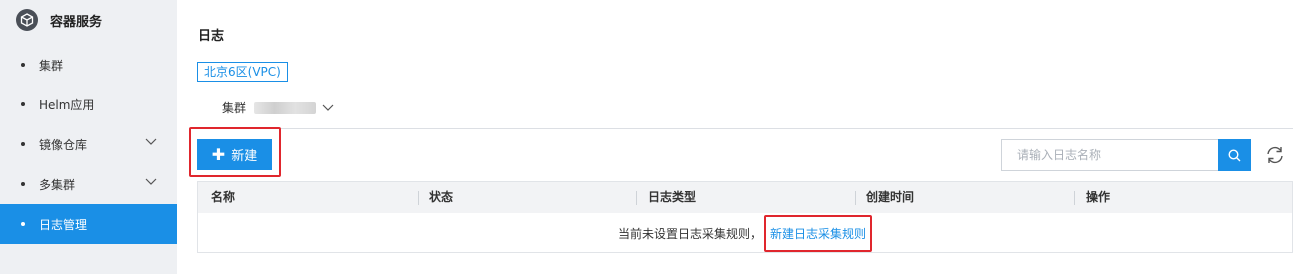  I want to click on search-button, so click(1234, 155).